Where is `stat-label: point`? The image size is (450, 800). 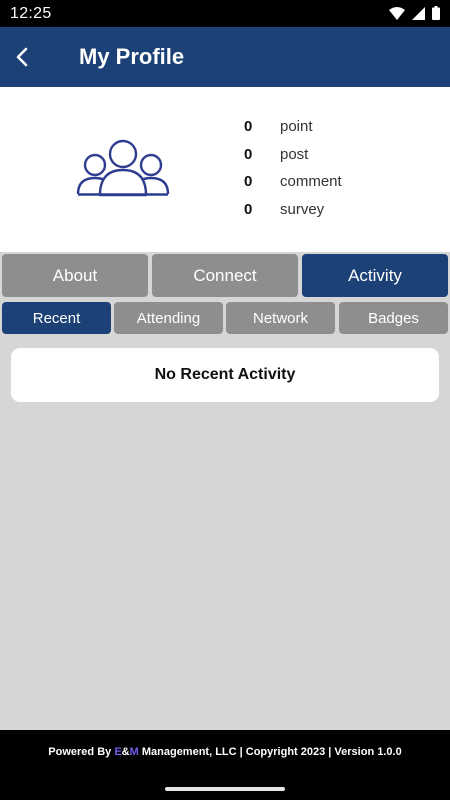
stat-label: point is located at coordinates (296, 127).